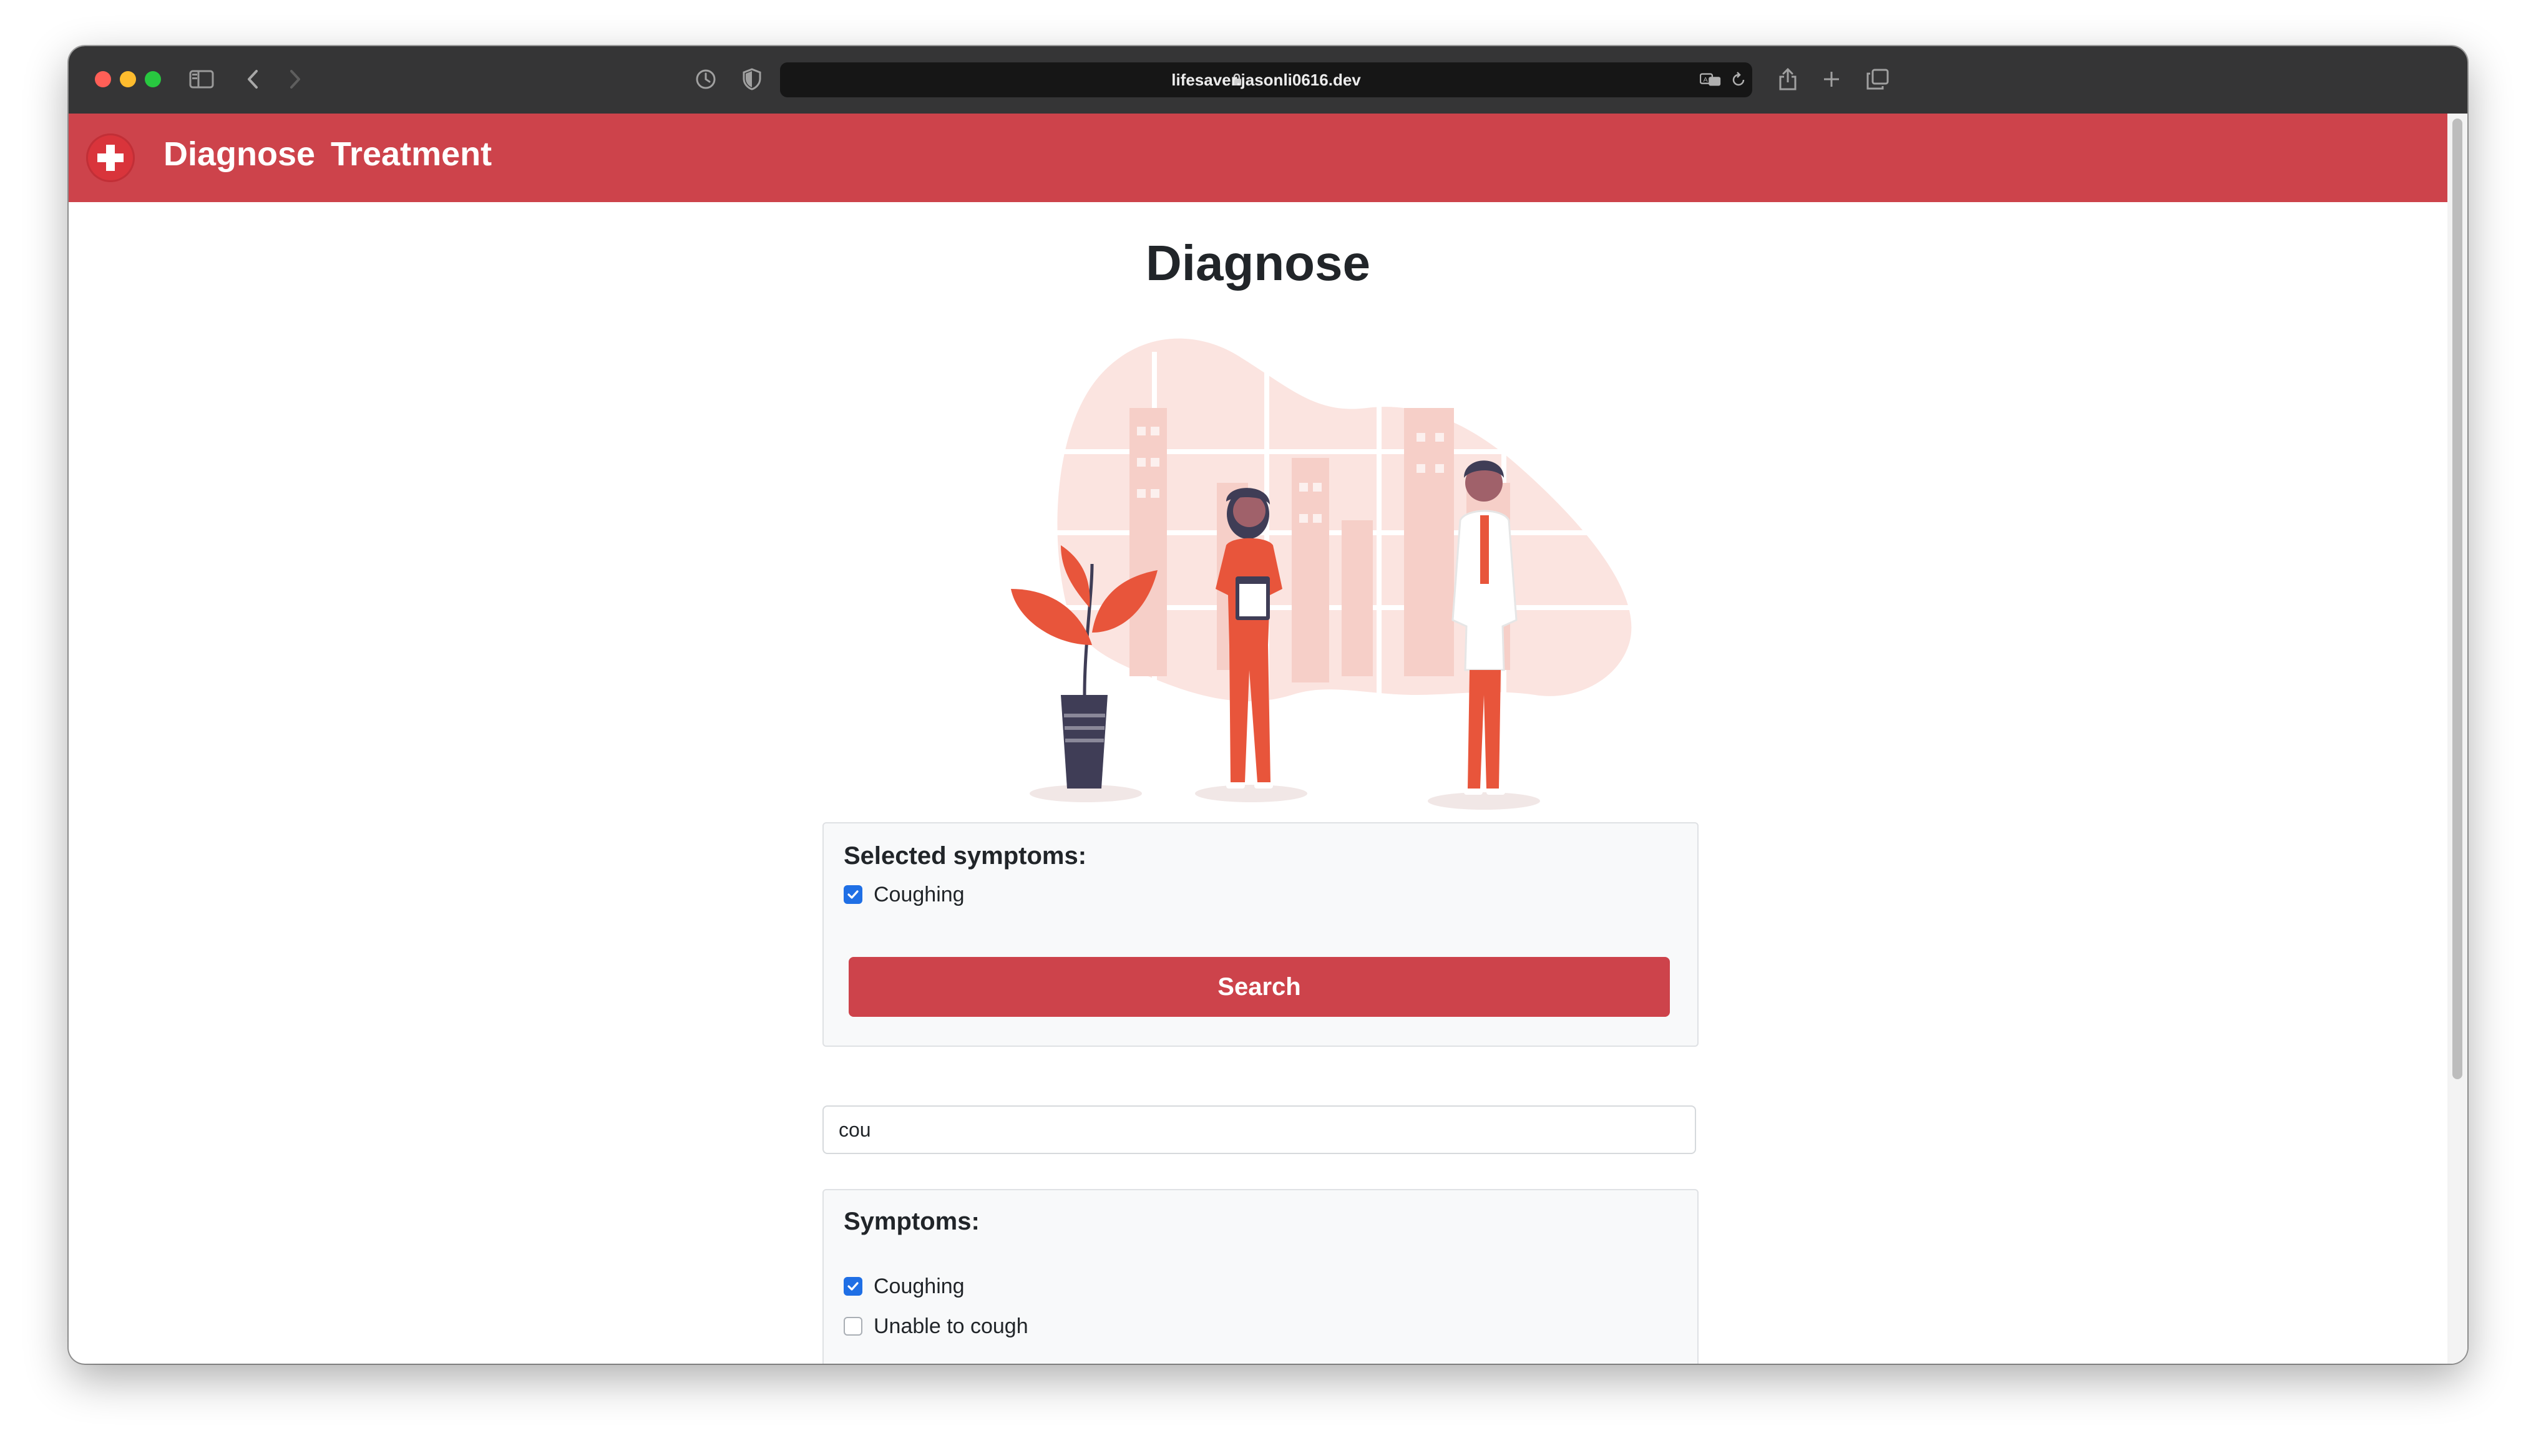 The height and width of the screenshot is (1456, 2536). What do you see at coordinates (1706, 80) in the screenshot?
I see `svg-text: A` at bounding box center [1706, 80].